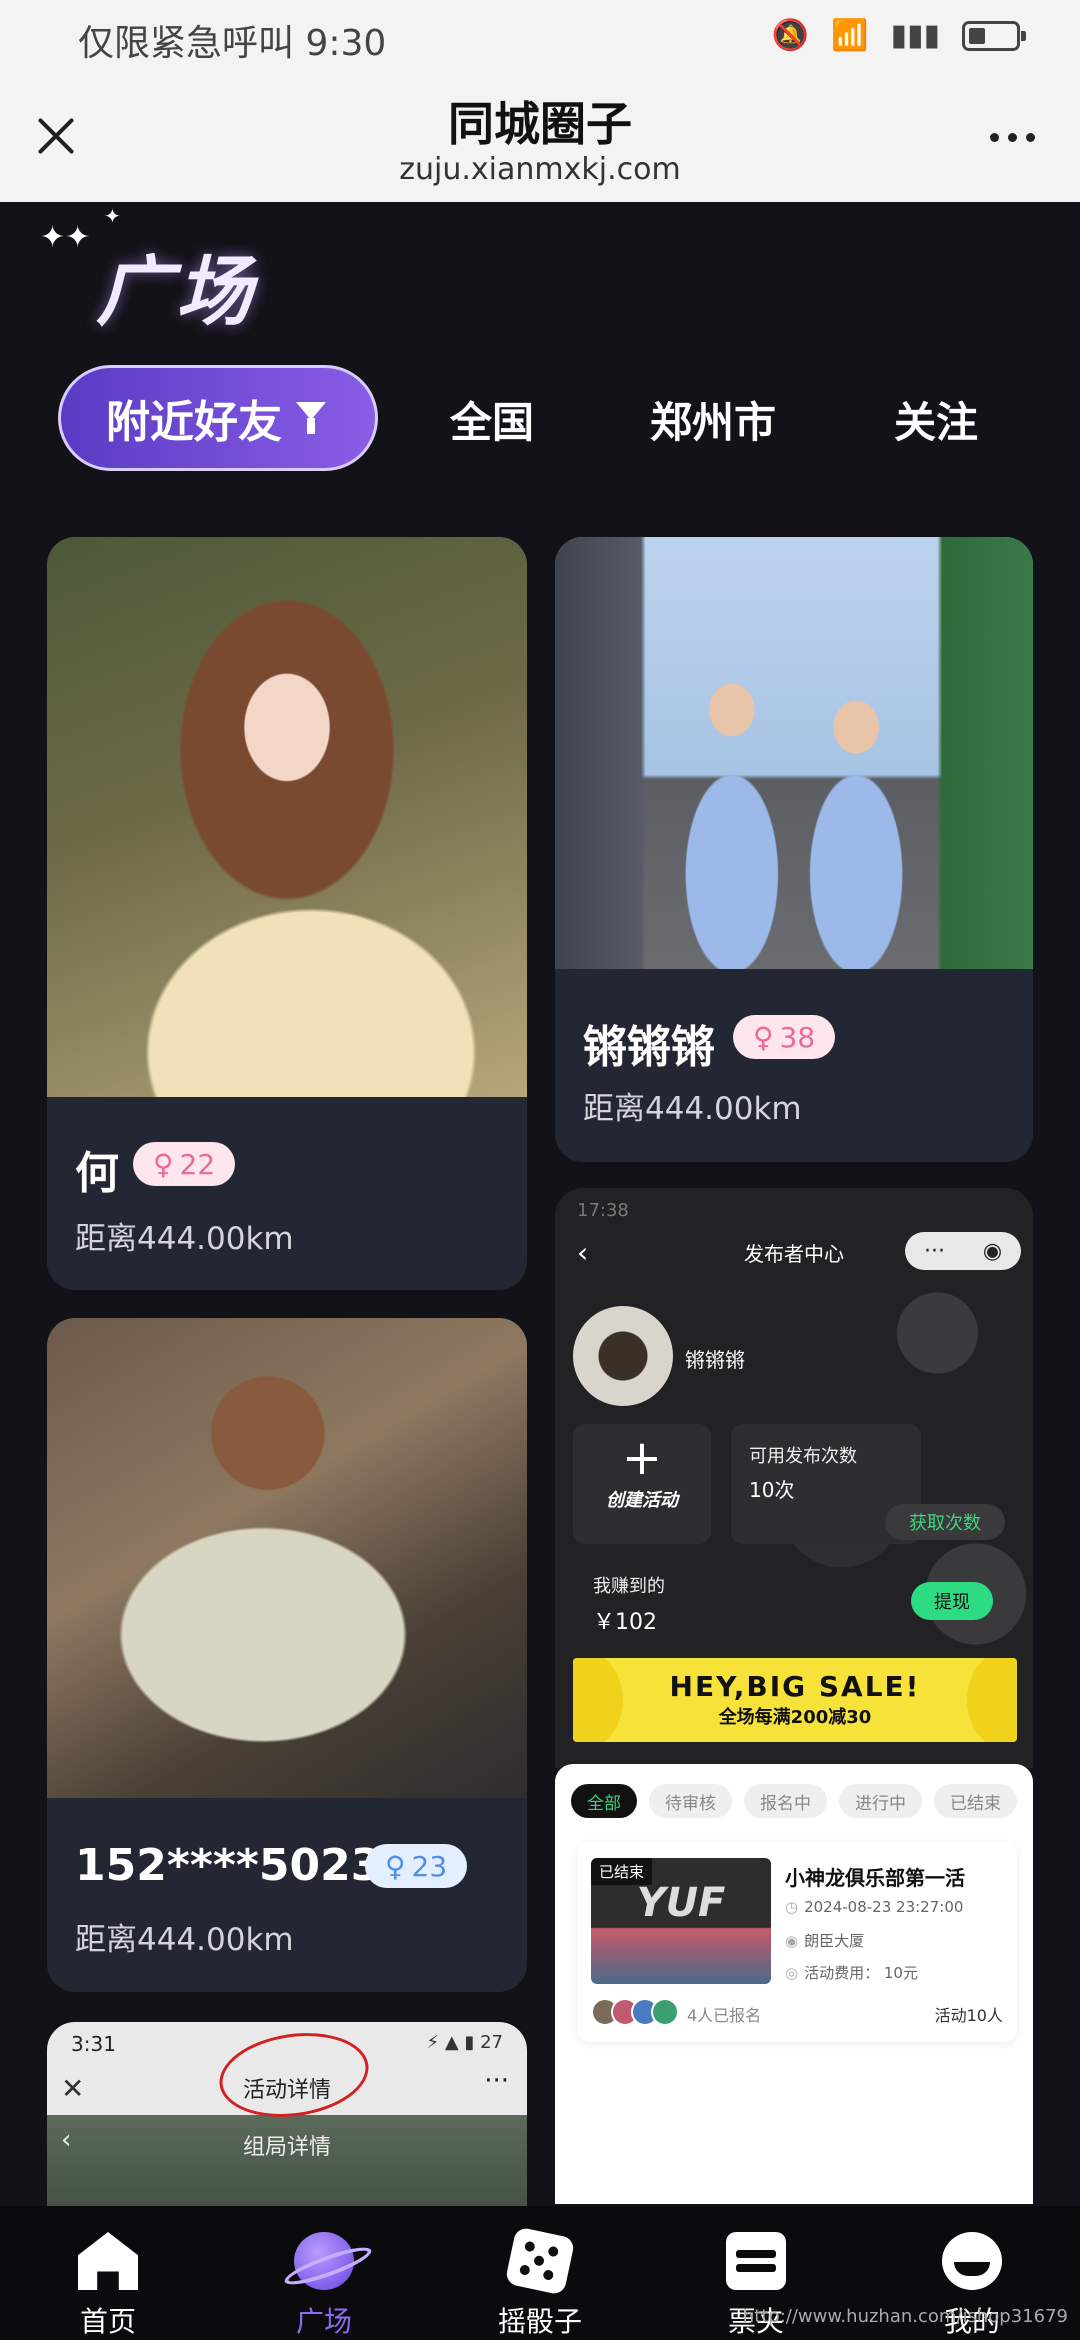 Image resolution: width=1080 pixels, height=2340 pixels. What do you see at coordinates (642, 1458) in the screenshot?
I see `plus-icon: +` at bounding box center [642, 1458].